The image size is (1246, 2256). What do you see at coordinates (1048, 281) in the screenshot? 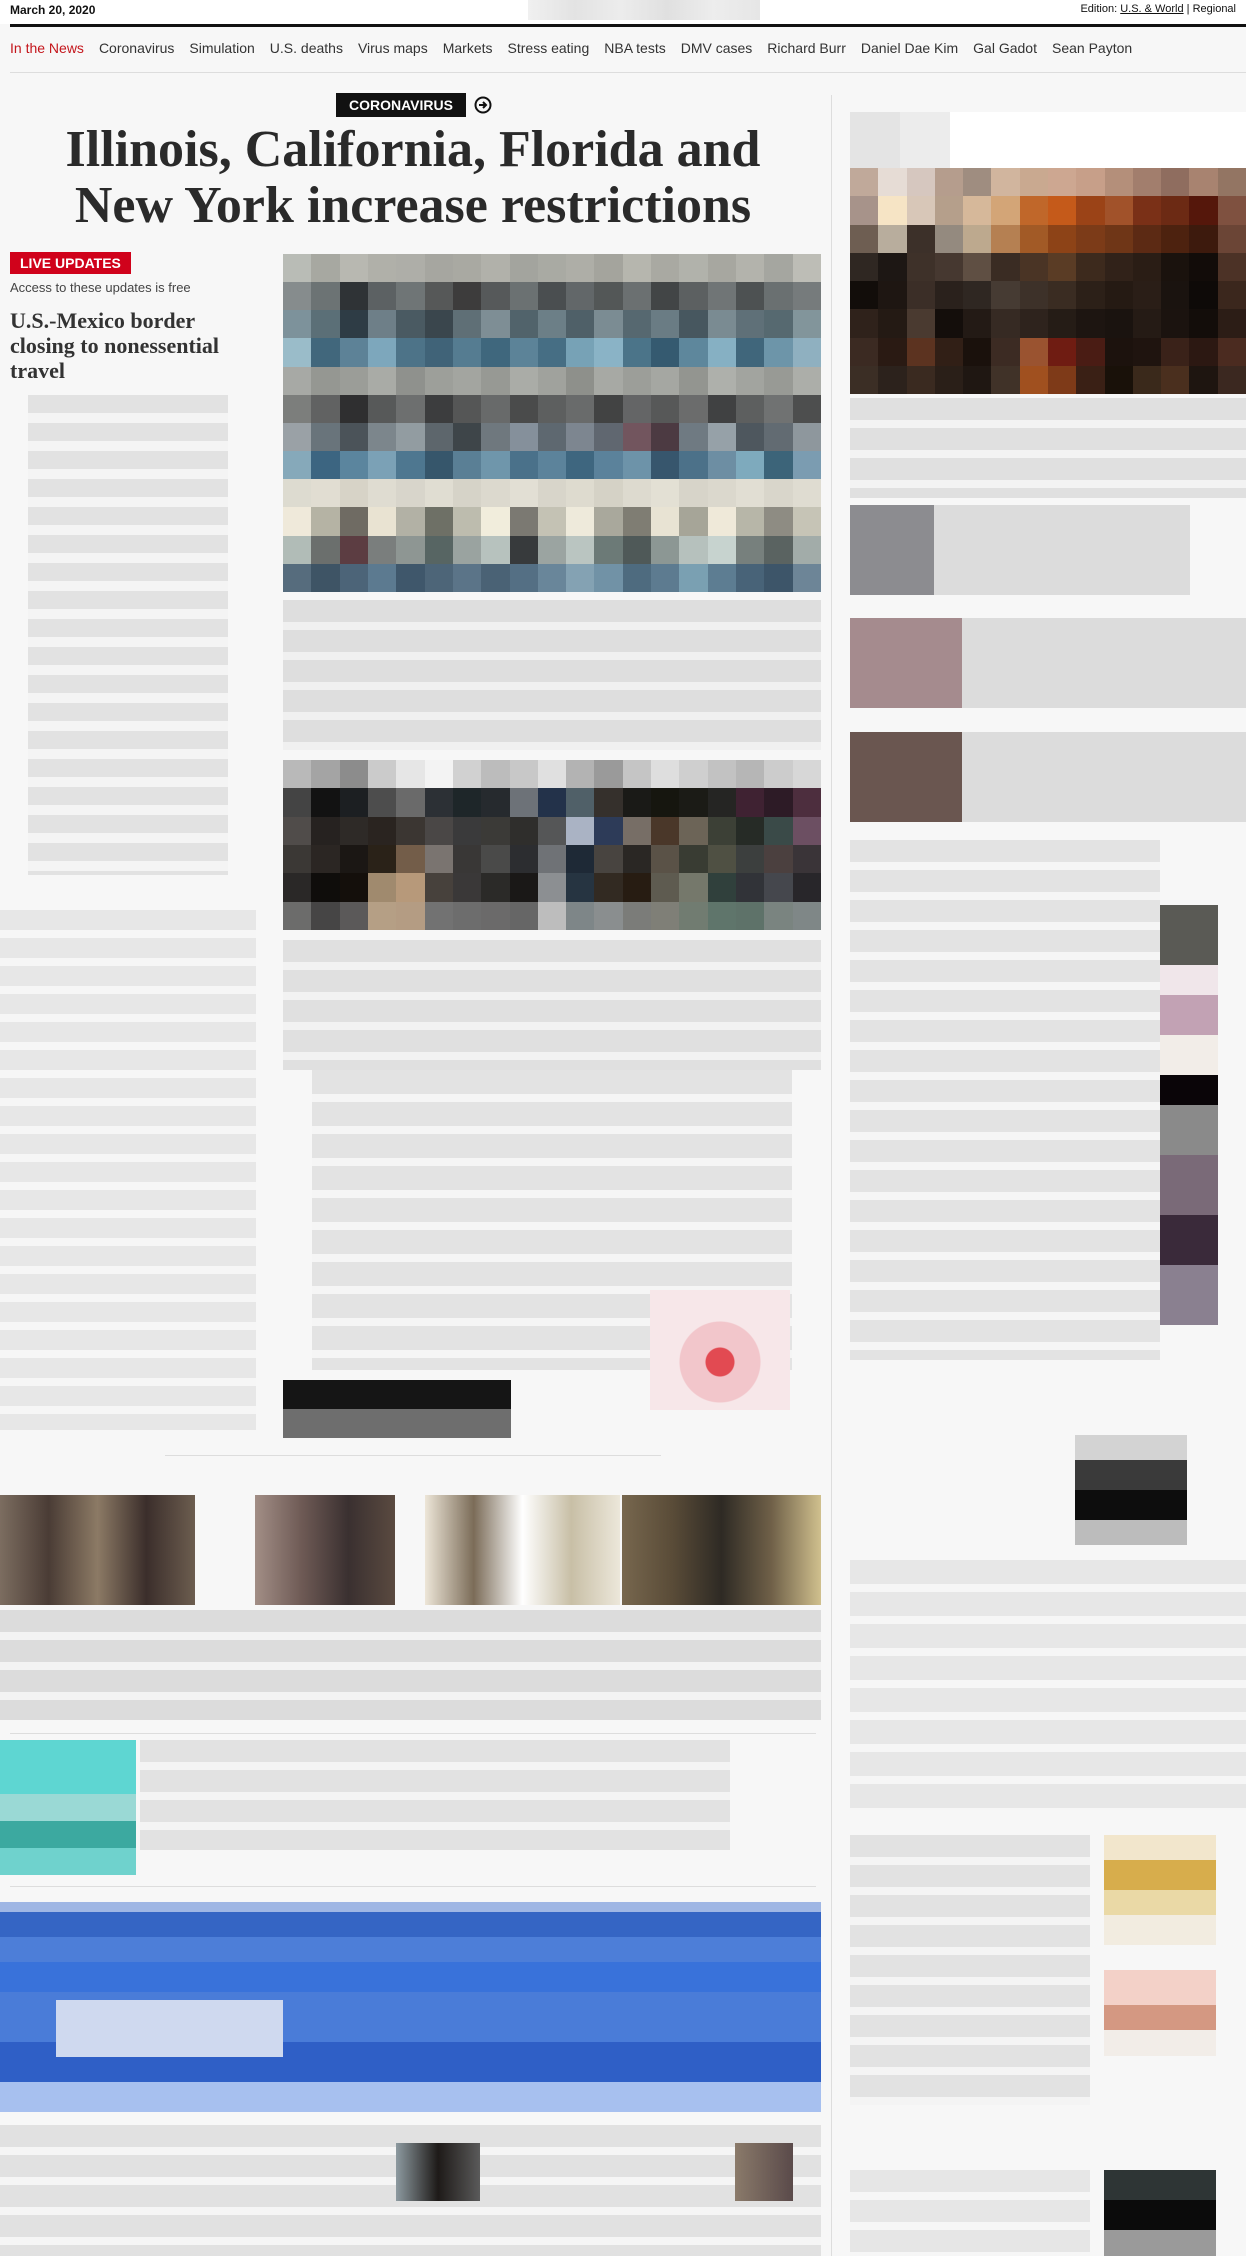
I see `right-rail-photo` at bounding box center [1048, 281].